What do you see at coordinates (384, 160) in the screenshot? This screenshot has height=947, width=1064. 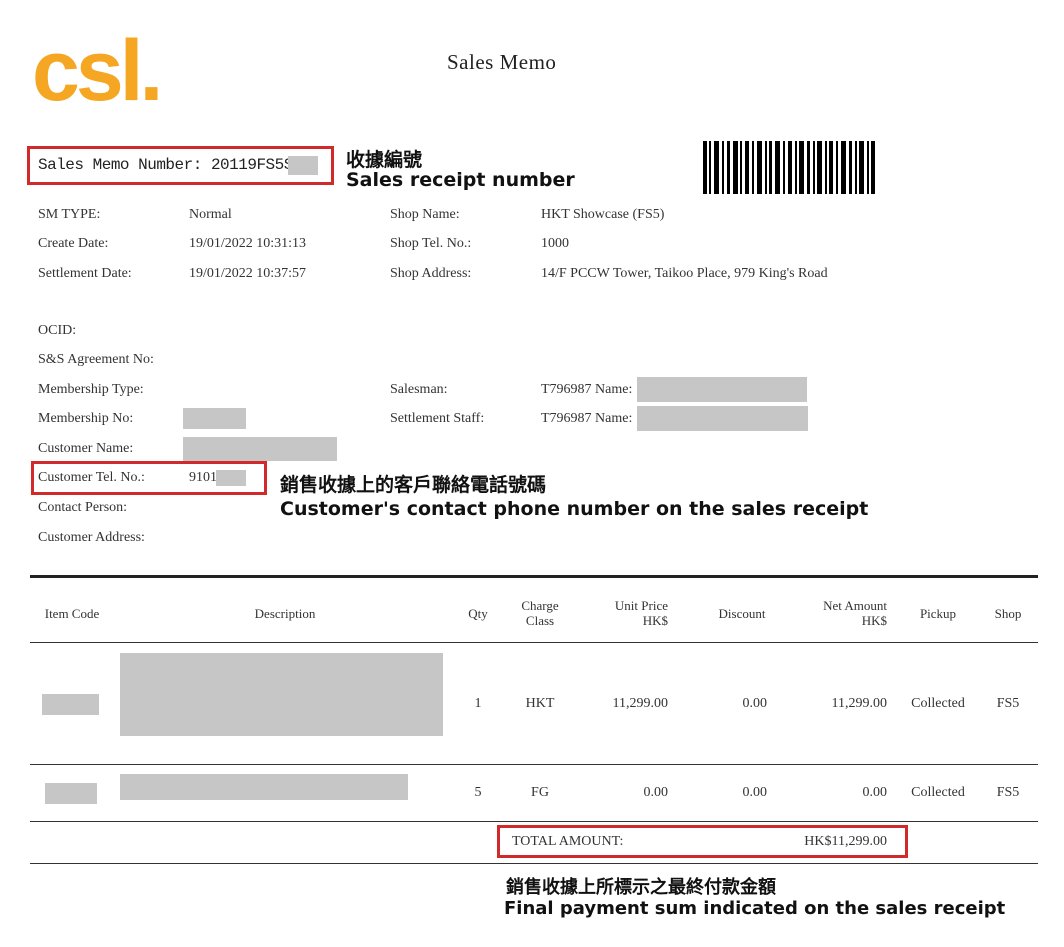 I see `annotation-receipt-no-zh: 收據編號` at bounding box center [384, 160].